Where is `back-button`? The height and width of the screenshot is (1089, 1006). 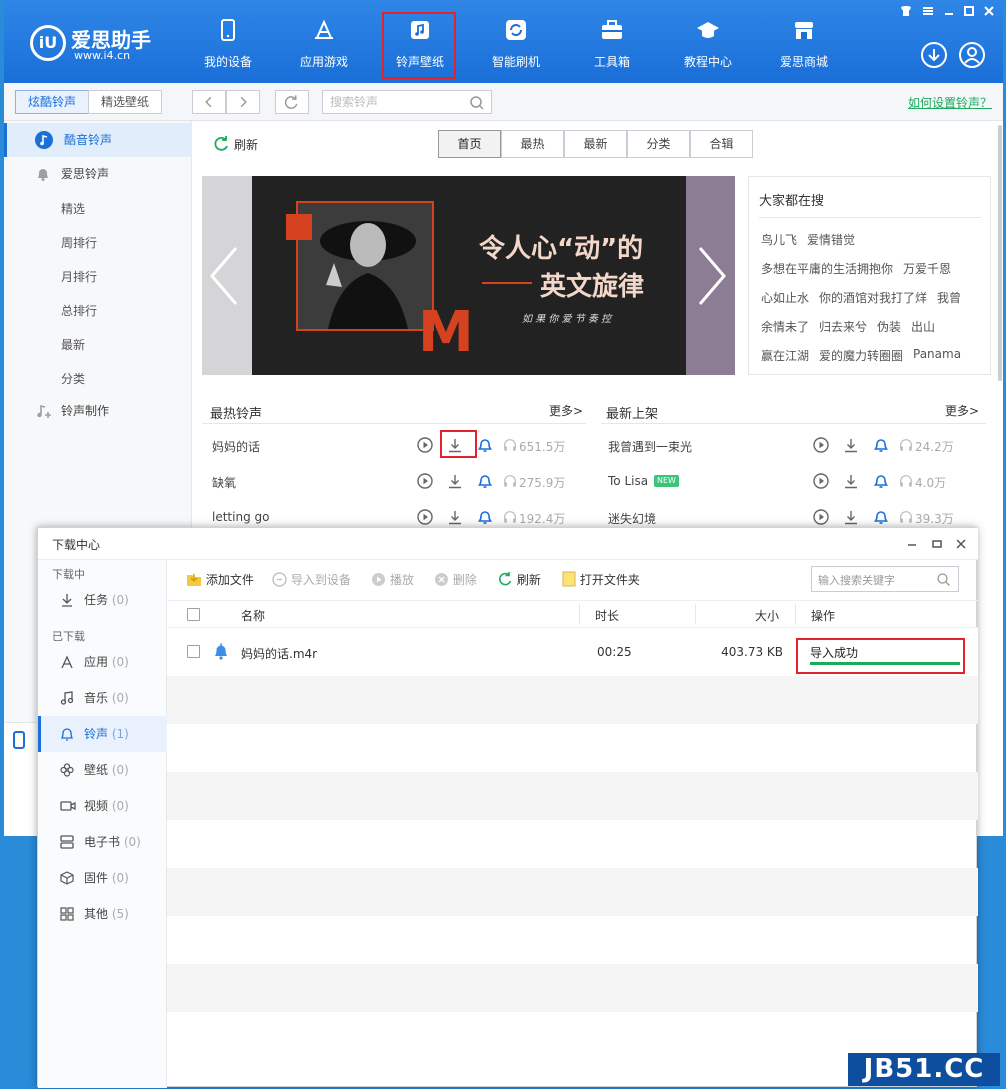
back-button is located at coordinates (209, 102).